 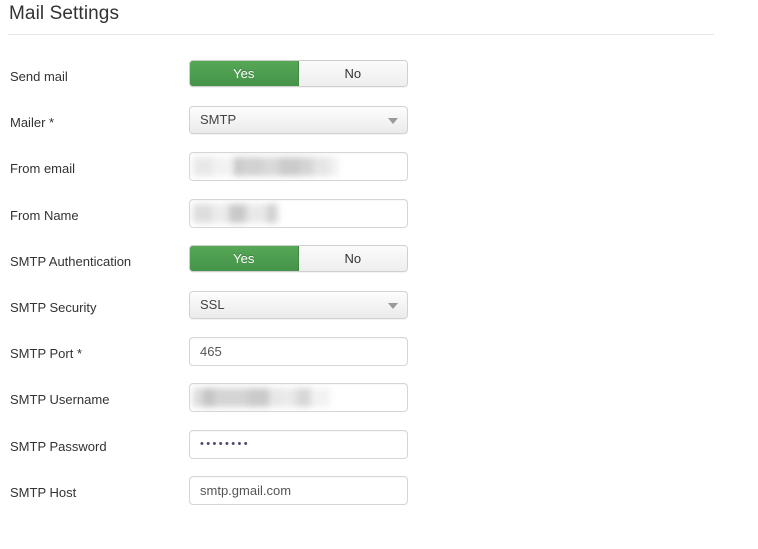 I want to click on control-from-name, so click(x=298, y=213).